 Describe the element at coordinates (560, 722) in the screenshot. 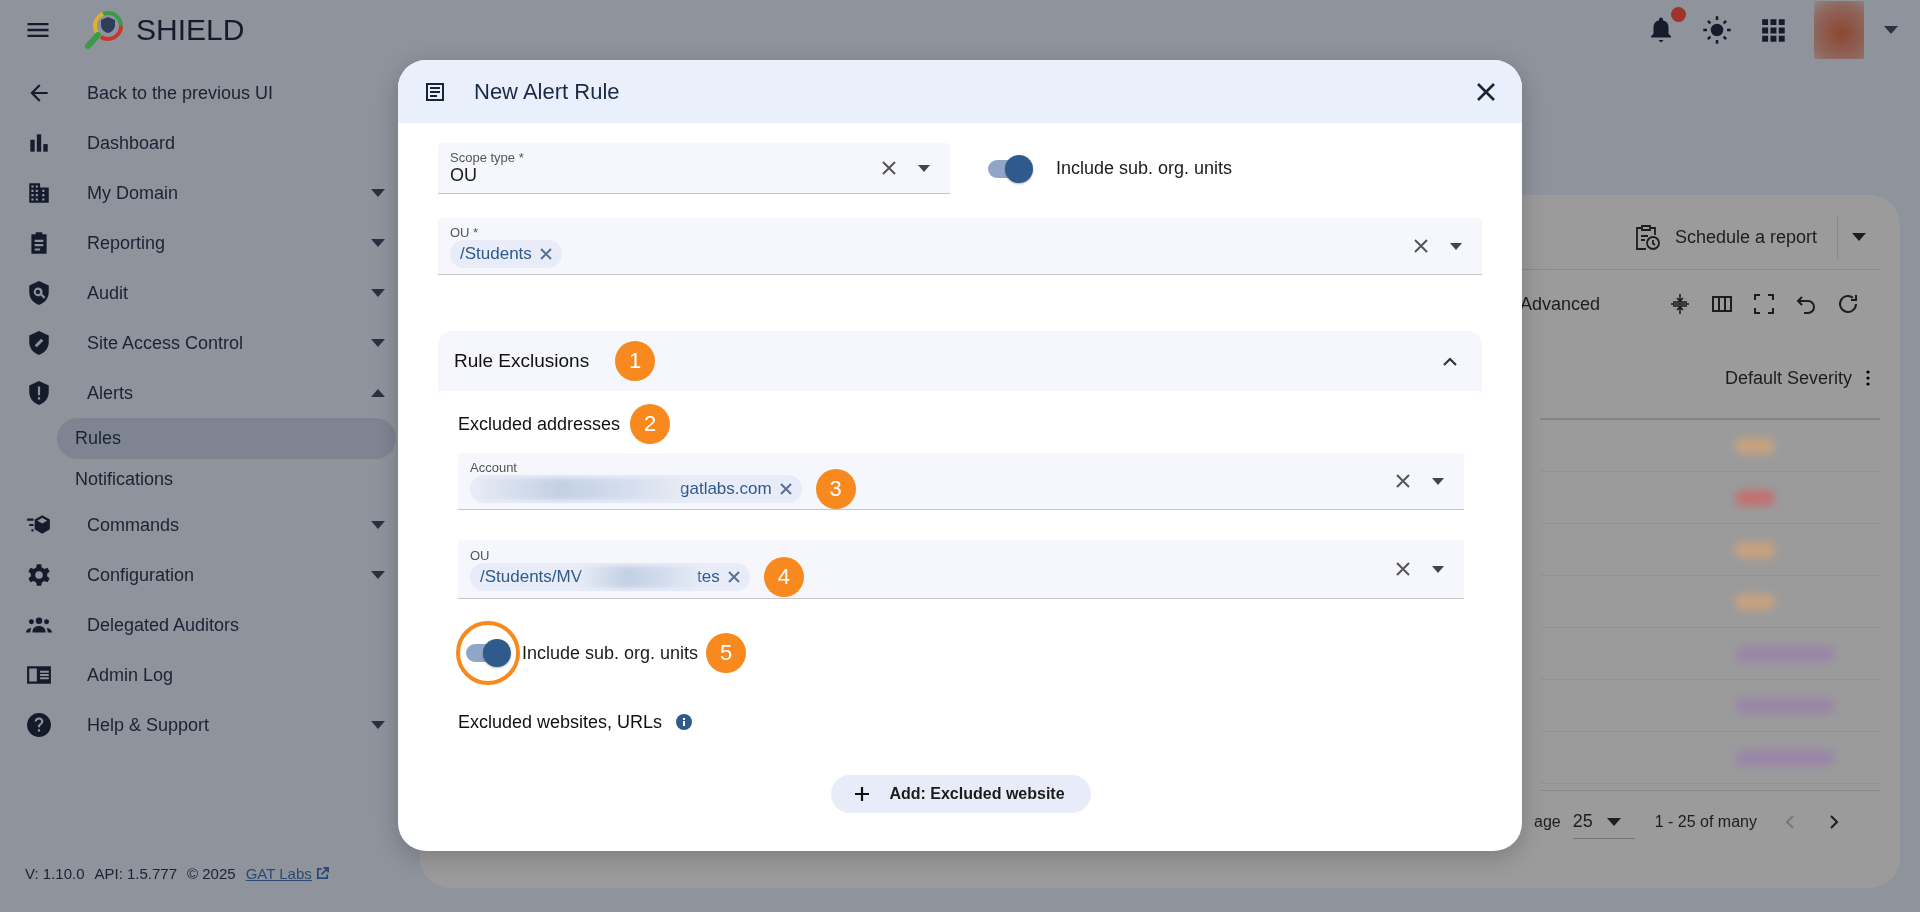

I see `section-label: Excluded websites, URLs` at that location.